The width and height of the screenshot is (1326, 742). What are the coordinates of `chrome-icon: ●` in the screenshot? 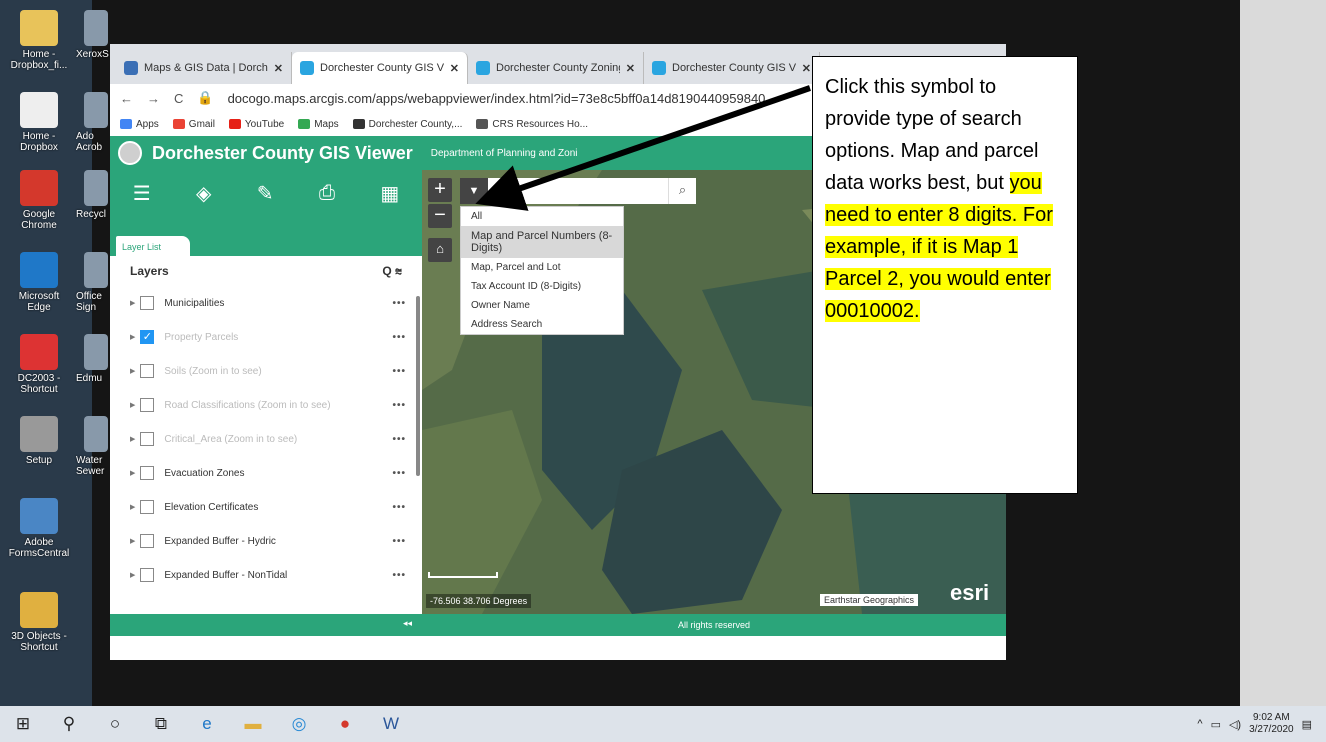 It's located at (345, 724).